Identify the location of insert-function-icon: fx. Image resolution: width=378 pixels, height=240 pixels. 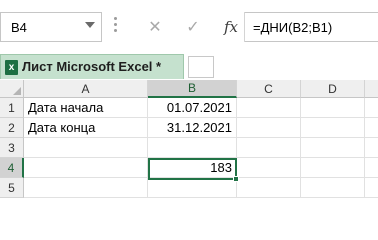
(231, 27).